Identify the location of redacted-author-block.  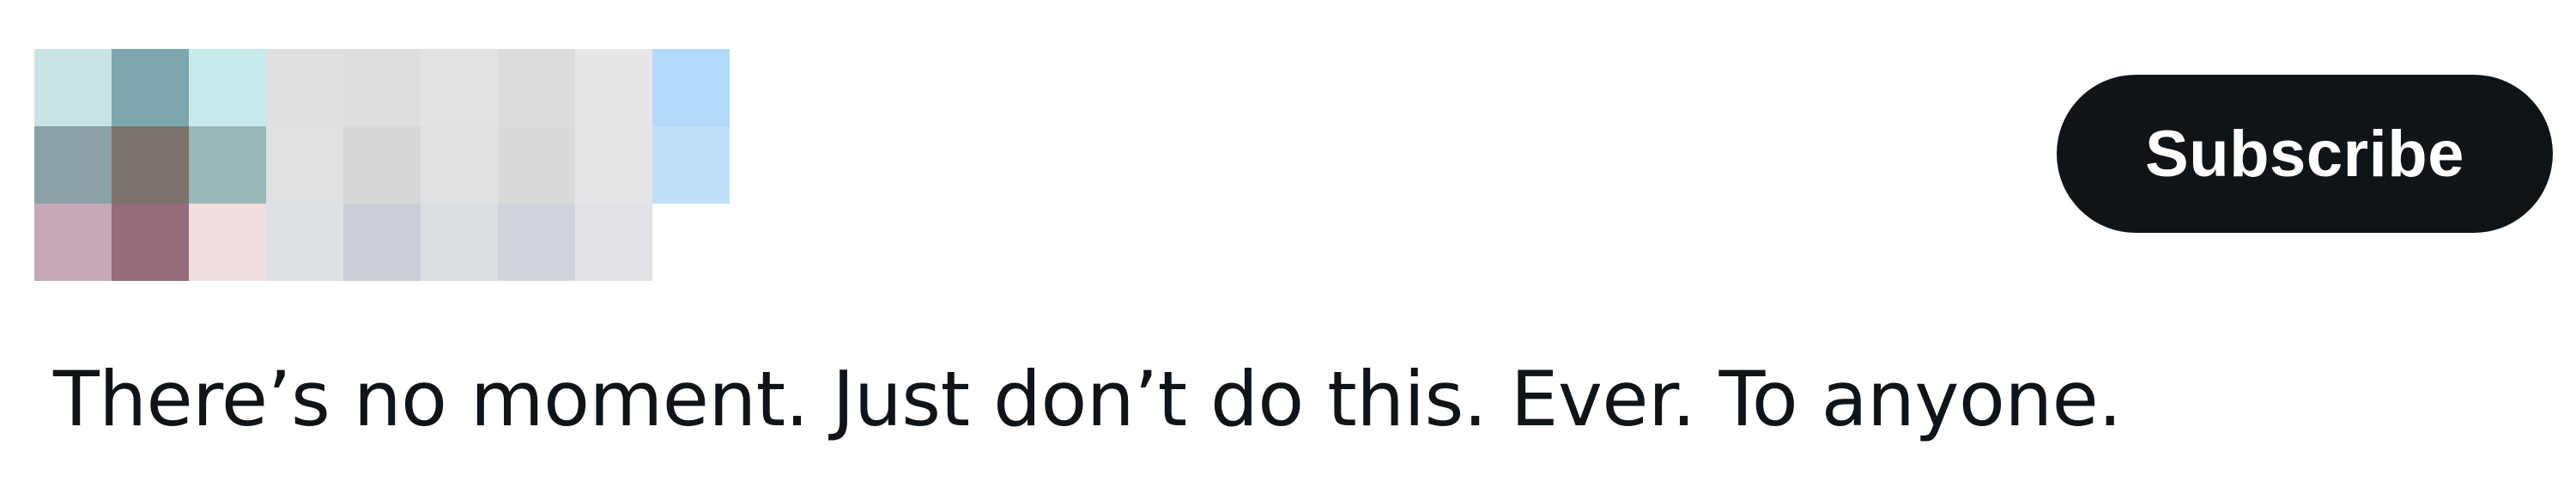
(382, 165).